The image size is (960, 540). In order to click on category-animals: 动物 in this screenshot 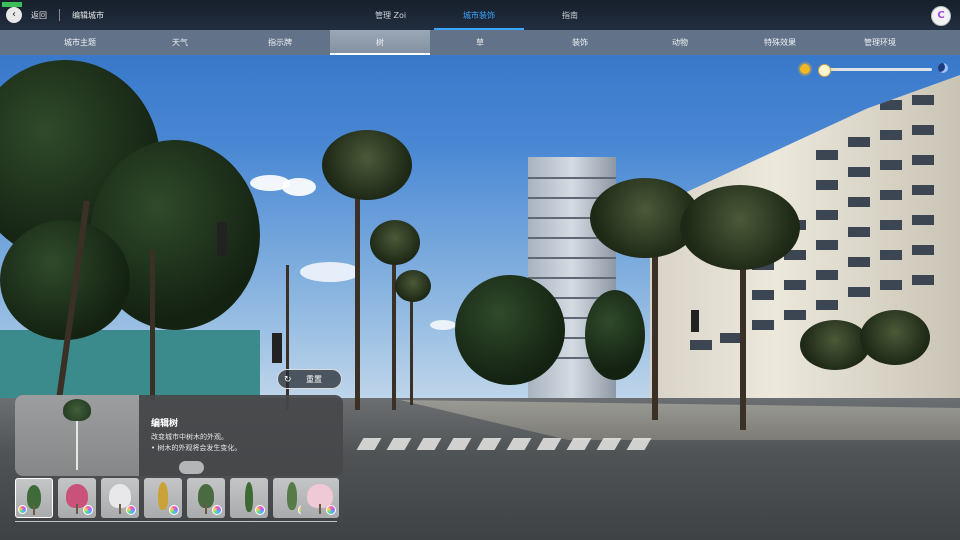, I will do `click(680, 42)`.